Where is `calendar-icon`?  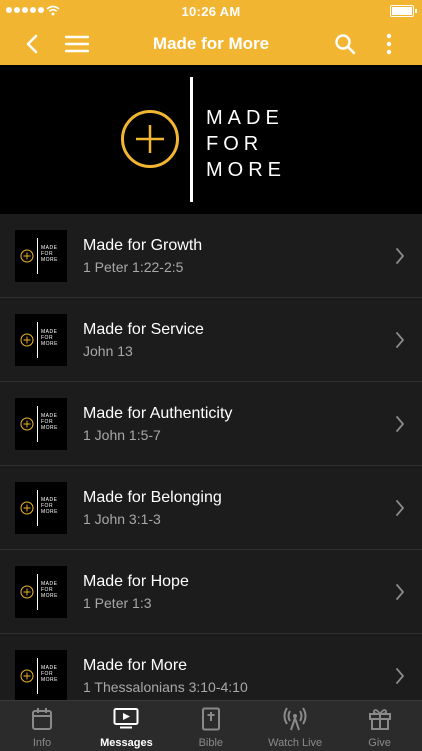
calendar-icon is located at coordinates (42, 719).